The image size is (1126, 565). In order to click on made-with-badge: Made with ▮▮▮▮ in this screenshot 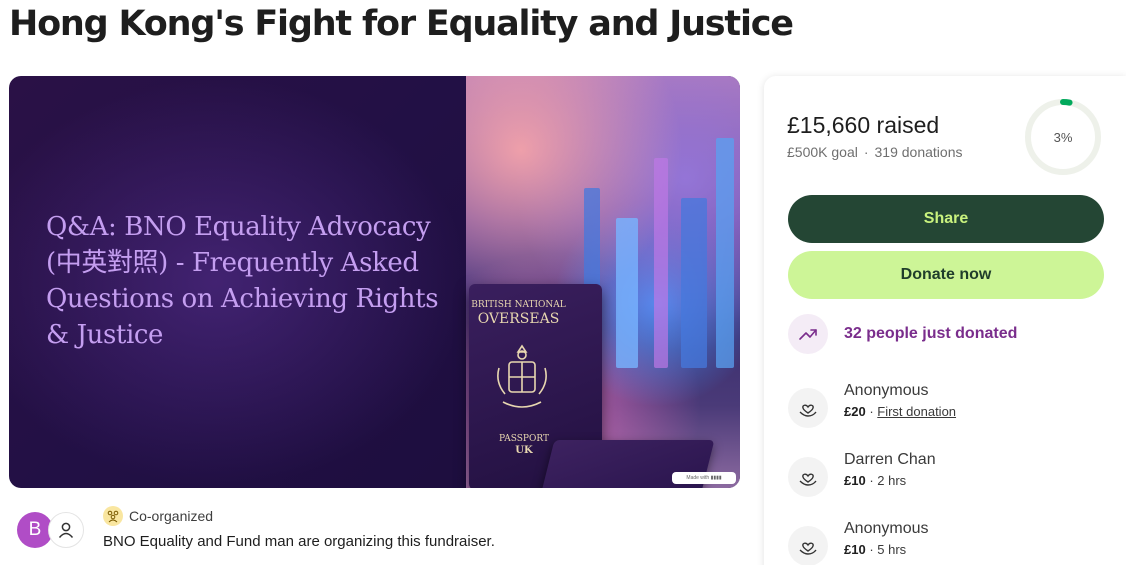, I will do `click(704, 478)`.